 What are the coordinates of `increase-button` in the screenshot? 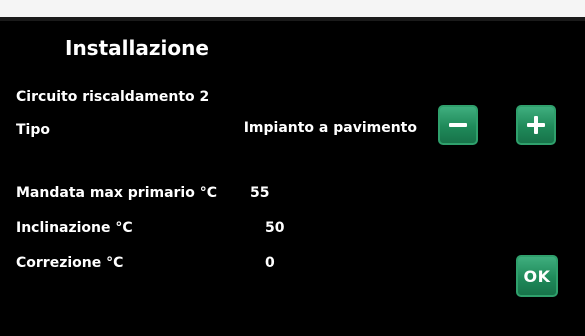 It's located at (536, 125).